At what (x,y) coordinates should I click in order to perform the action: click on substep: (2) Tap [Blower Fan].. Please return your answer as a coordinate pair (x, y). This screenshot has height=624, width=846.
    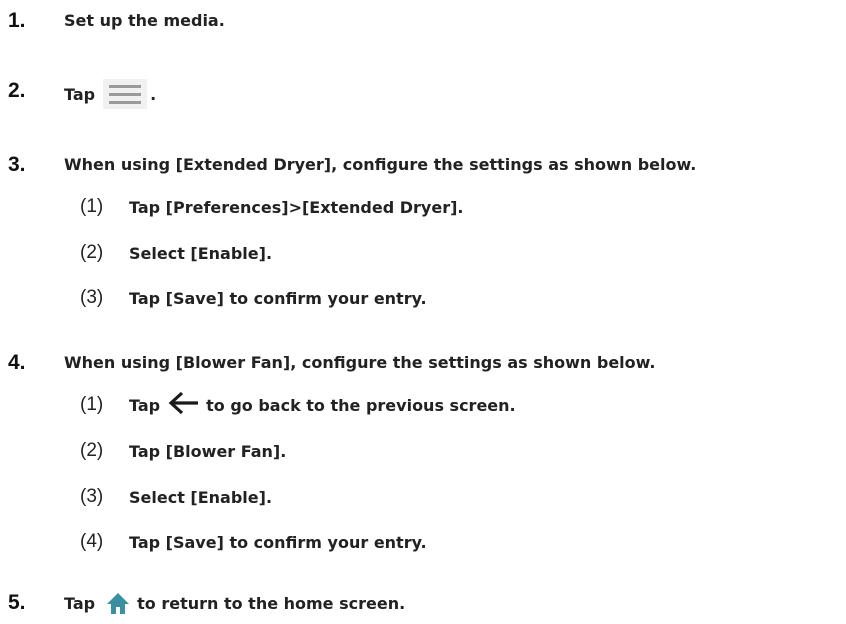
    Looking at the image, I should click on (183, 451).